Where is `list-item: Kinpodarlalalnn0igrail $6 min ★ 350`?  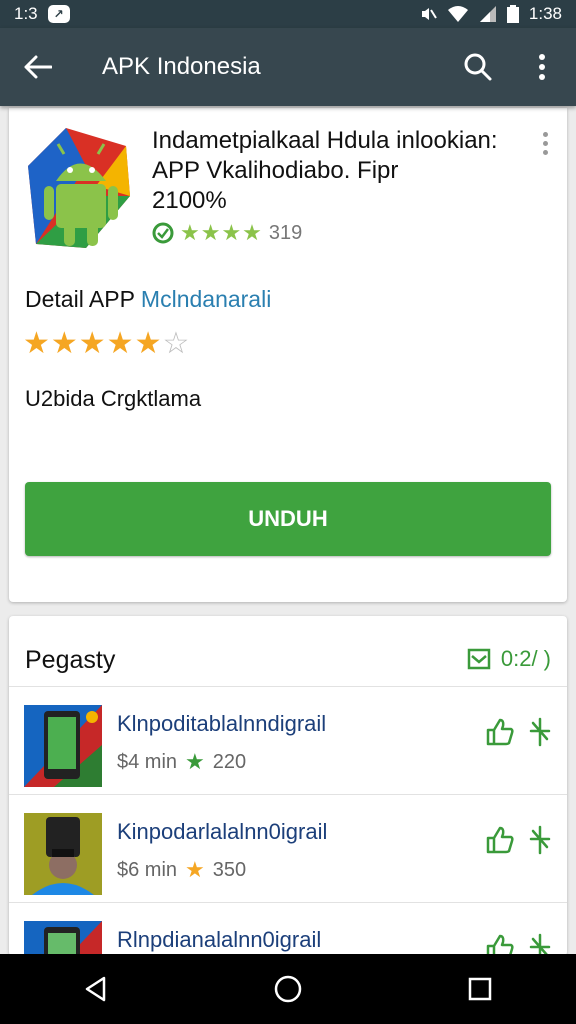 list-item: Kinpodarlalalnn0igrail $6 min ★ 350 is located at coordinates (288, 847).